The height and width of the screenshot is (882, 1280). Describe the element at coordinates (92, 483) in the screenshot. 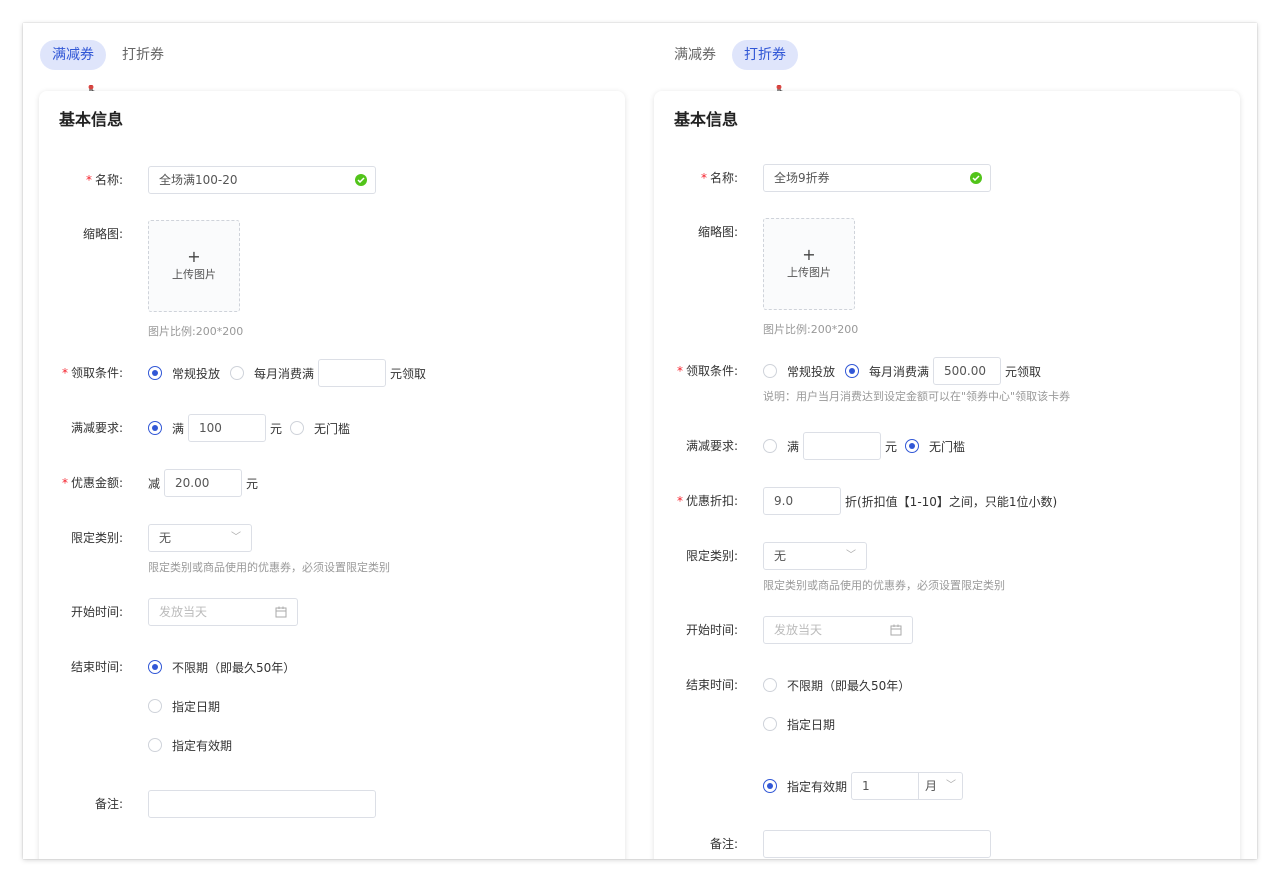

I see `discount-amount-label: * 优惠金额:` at that location.